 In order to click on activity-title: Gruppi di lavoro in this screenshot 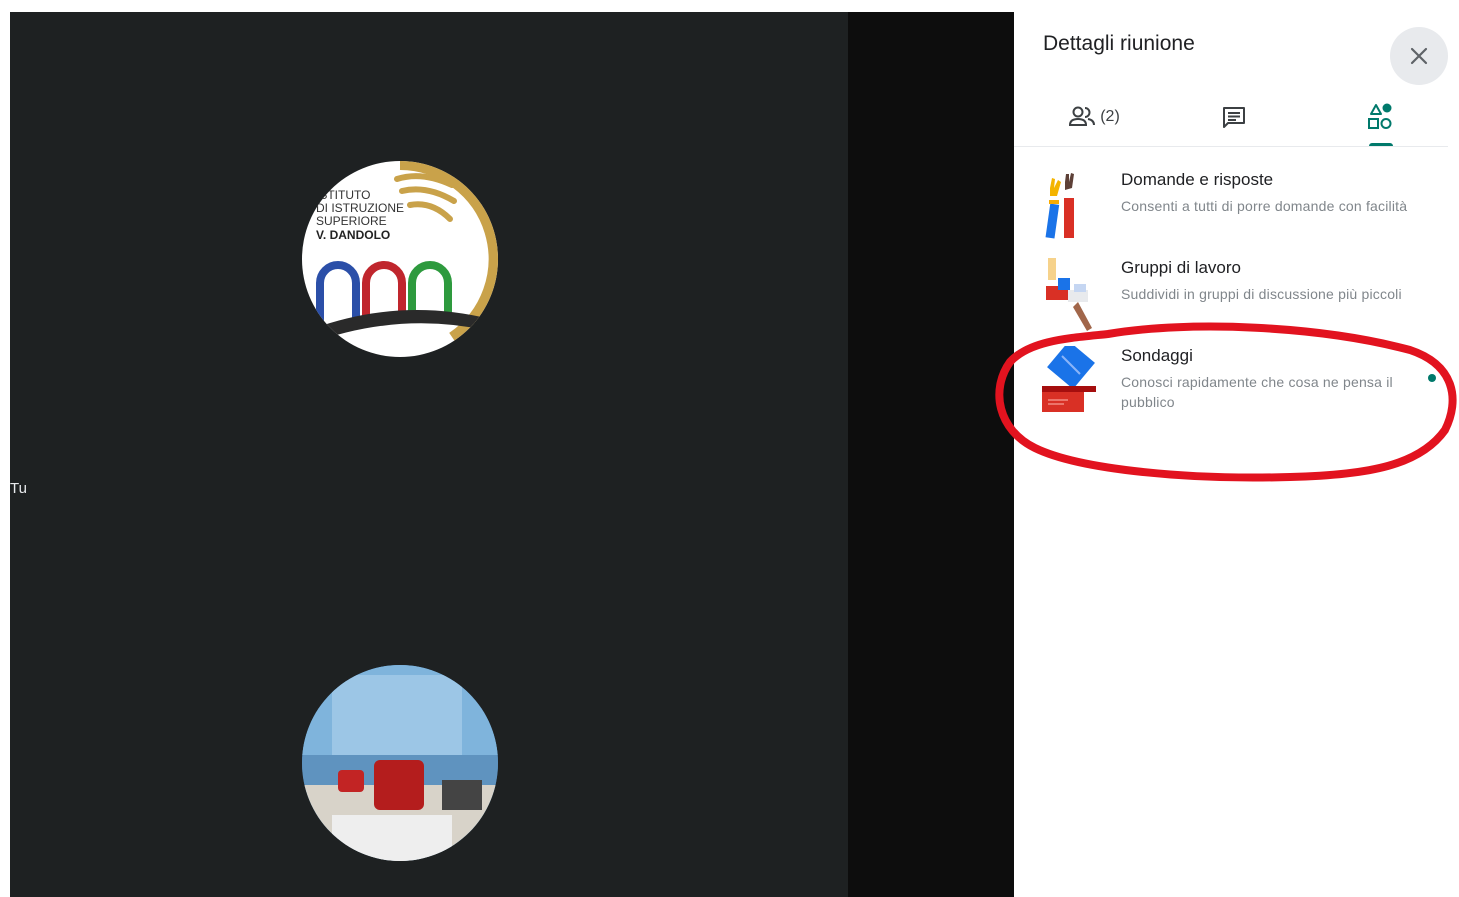, I will do `click(1181, 267)`.